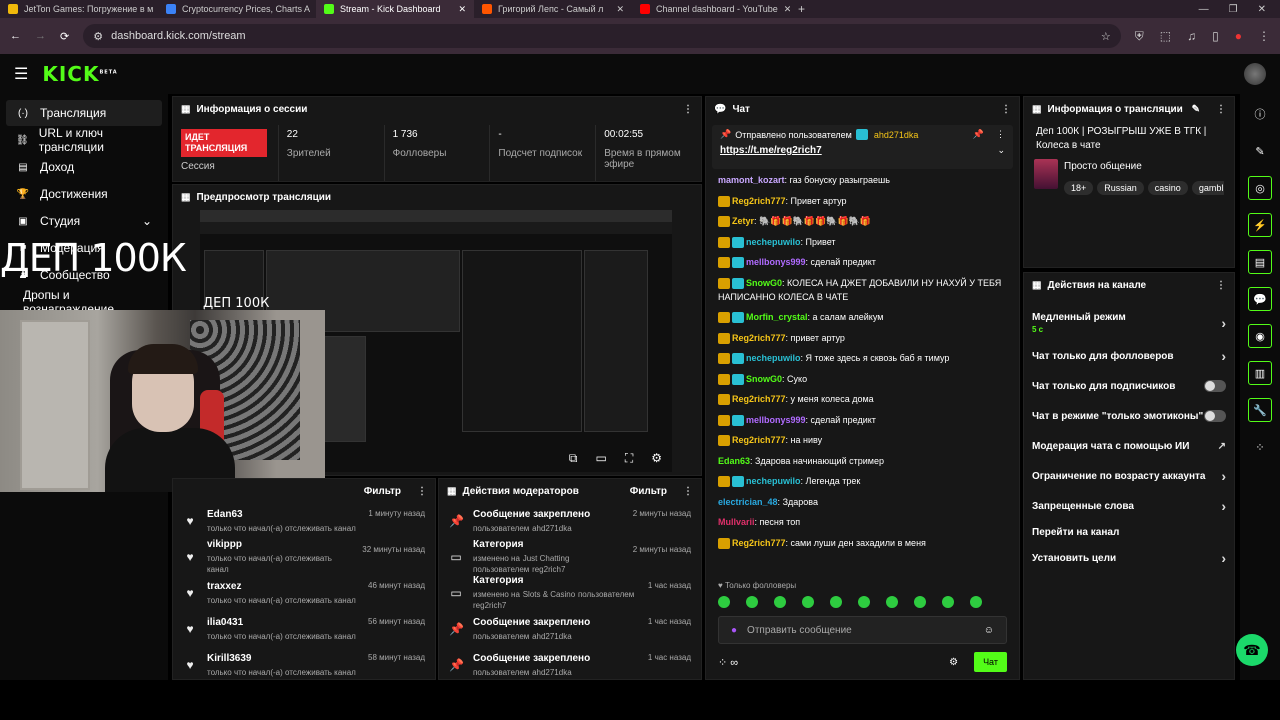 Image resolution: width=1280 pixels, height=720 pixels. I want to click on shield-icon: ⛨, so click(1139, 36).